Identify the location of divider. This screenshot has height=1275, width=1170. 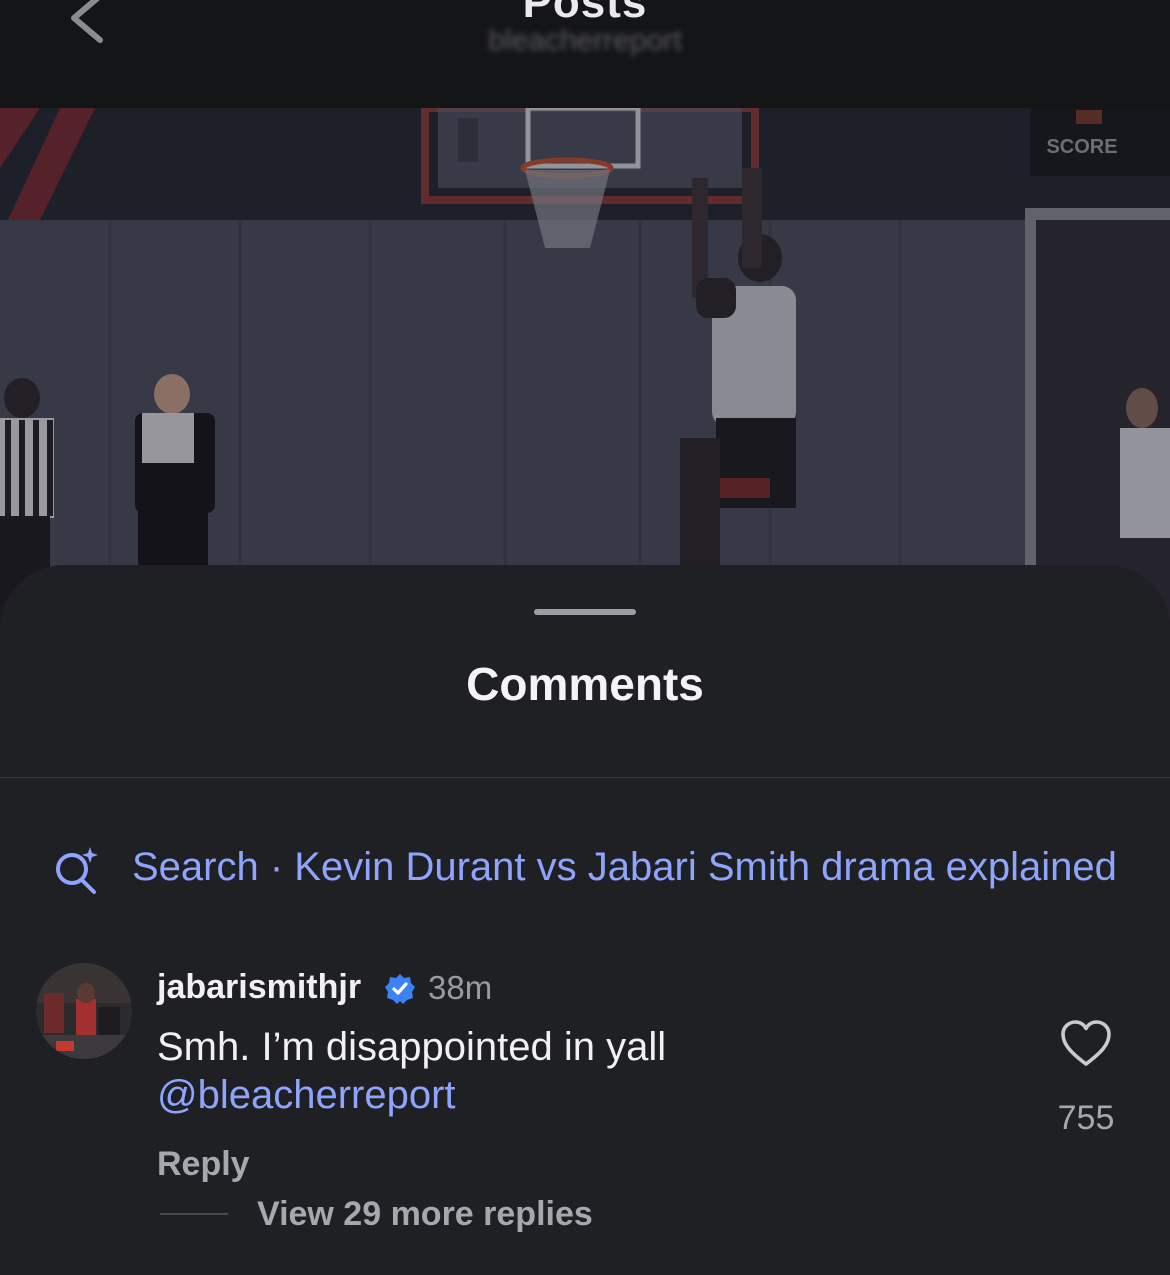
(585, 777).